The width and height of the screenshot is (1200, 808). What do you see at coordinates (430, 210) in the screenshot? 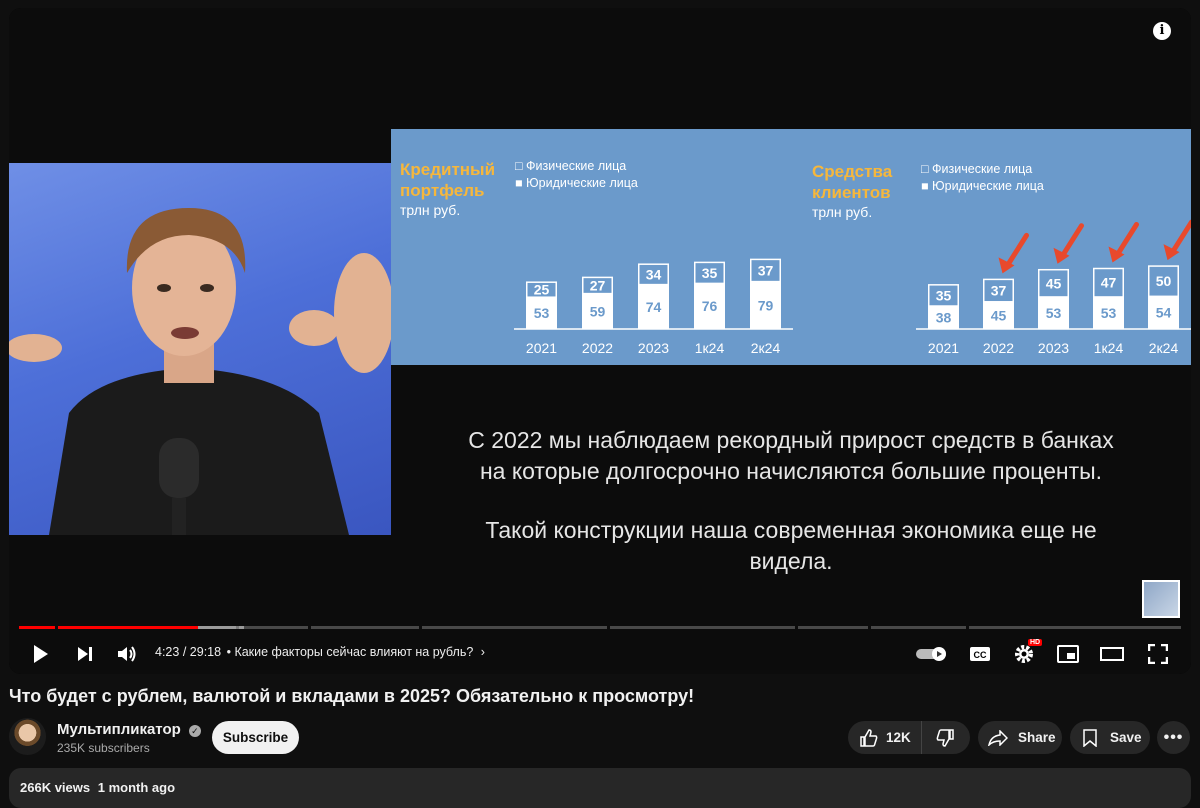
I see `left-chart-unit: трлн руб.` at bounding box center [430, 210].